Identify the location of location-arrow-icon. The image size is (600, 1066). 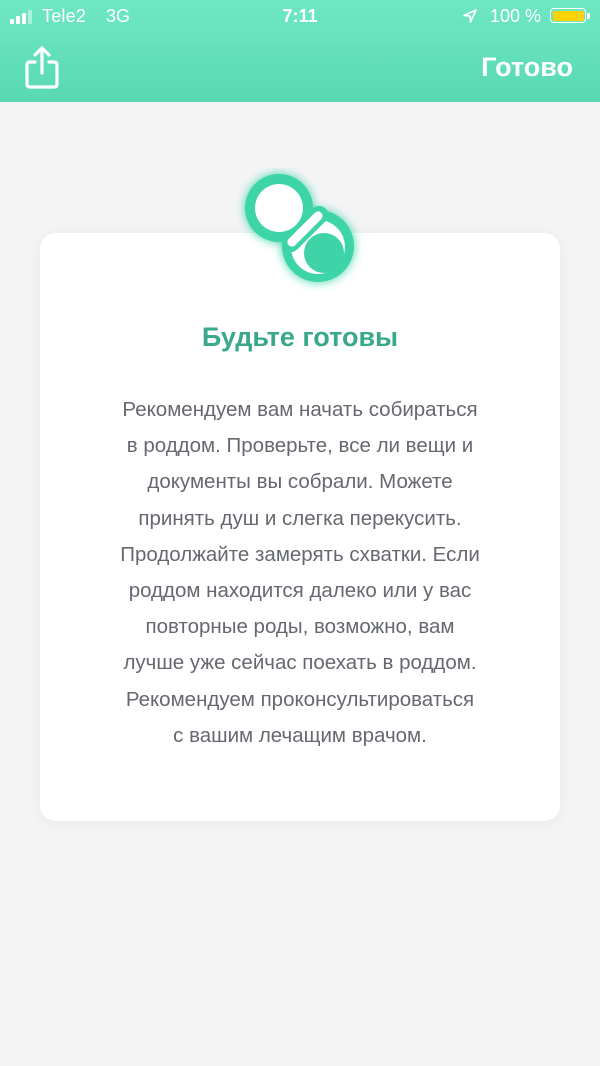
(470, 16).